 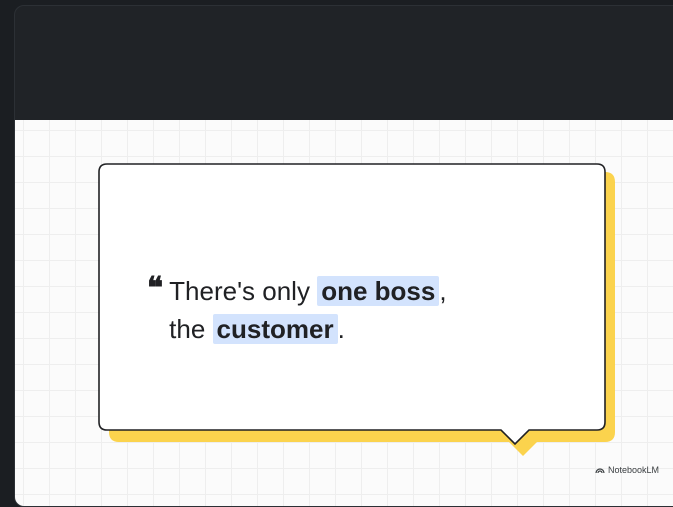 I want to click on quote-line-2: the customer., so click(x=257, y=329).